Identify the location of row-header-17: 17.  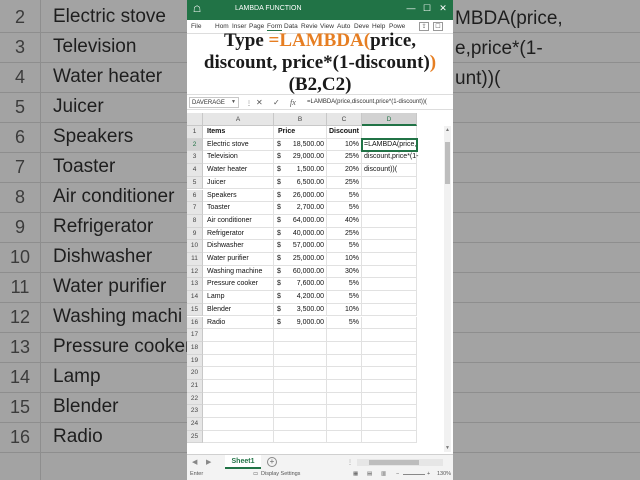
(195, 335).